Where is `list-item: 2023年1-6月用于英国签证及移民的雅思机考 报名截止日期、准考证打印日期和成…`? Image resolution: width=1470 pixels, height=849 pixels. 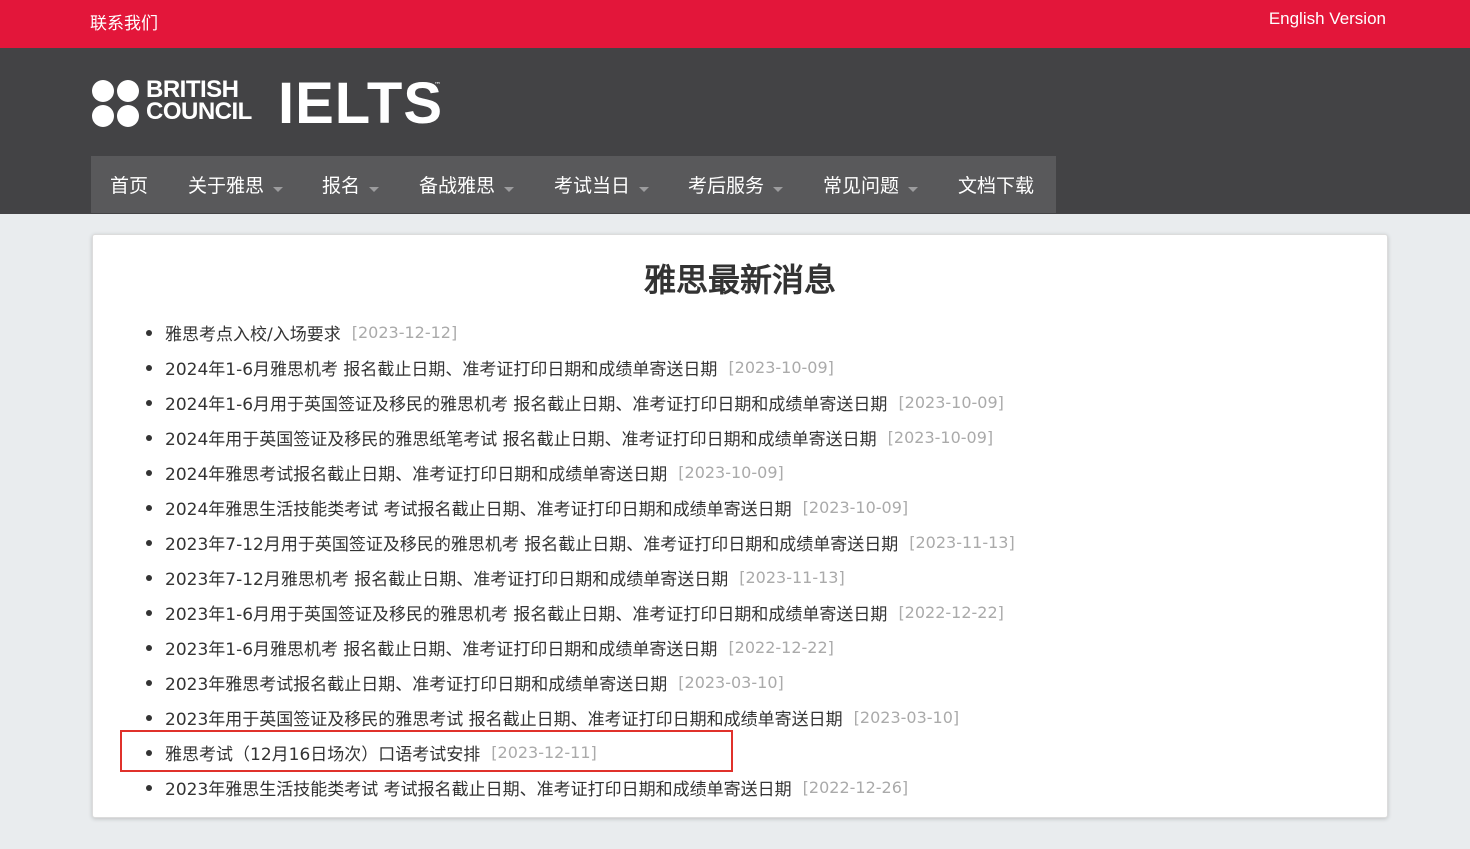 list-item: 2023年1-6月用于英国签证及移民的雅思机考 报名截止日期、准考证打印日期和成… is located at coordinates (580, 612).